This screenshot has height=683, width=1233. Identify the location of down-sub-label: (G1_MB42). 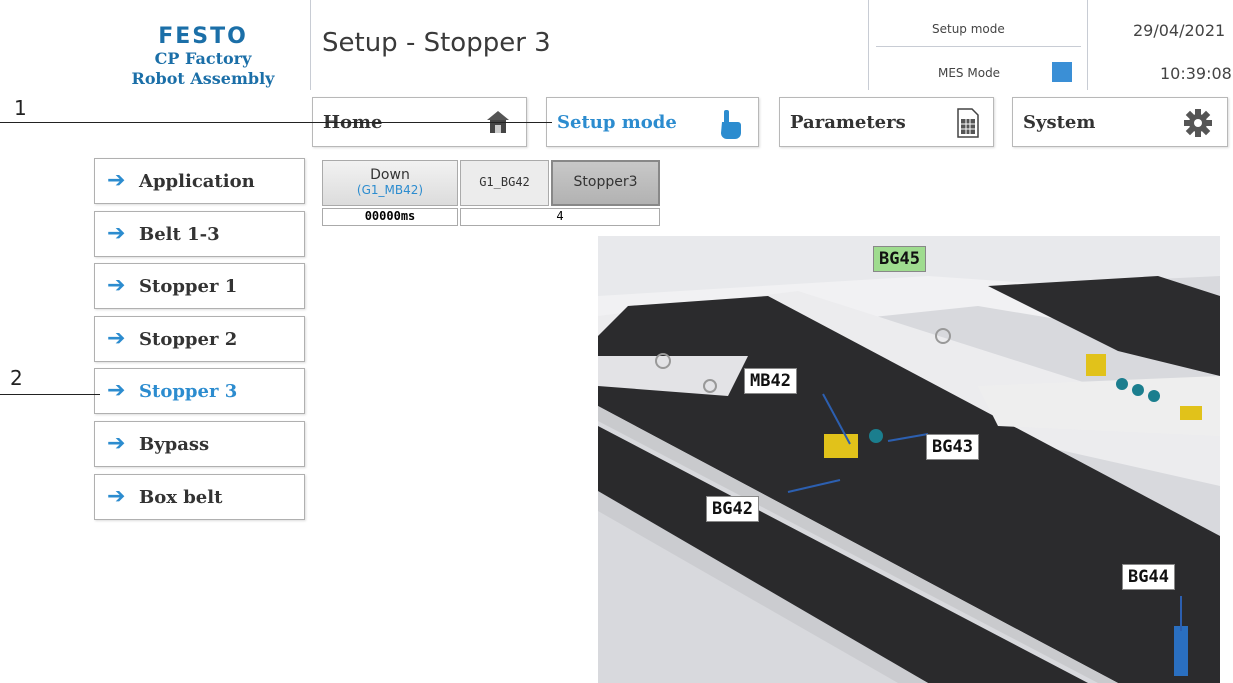
(390, 190).